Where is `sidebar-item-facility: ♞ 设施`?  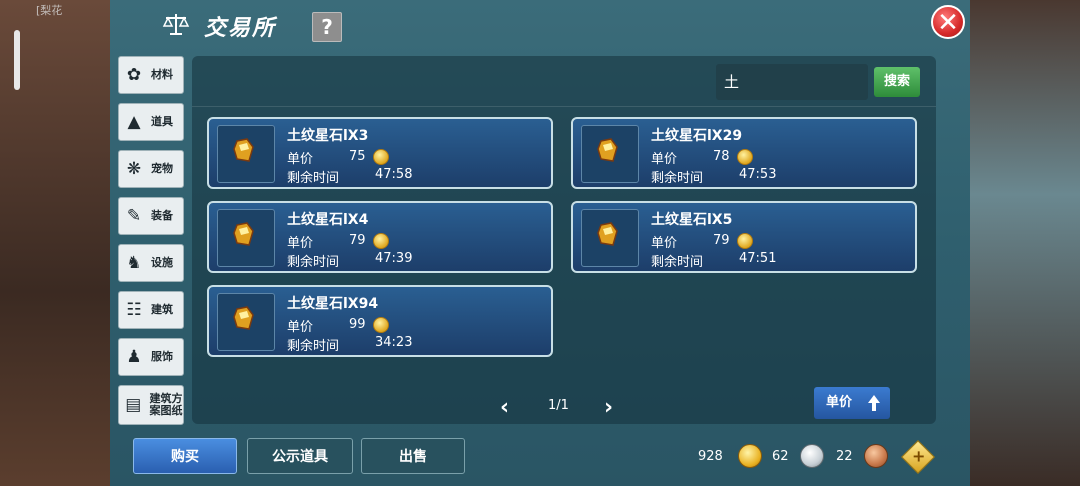
sidebar-item-facility: ♞ 设施 is located at coordinates (151, 263).